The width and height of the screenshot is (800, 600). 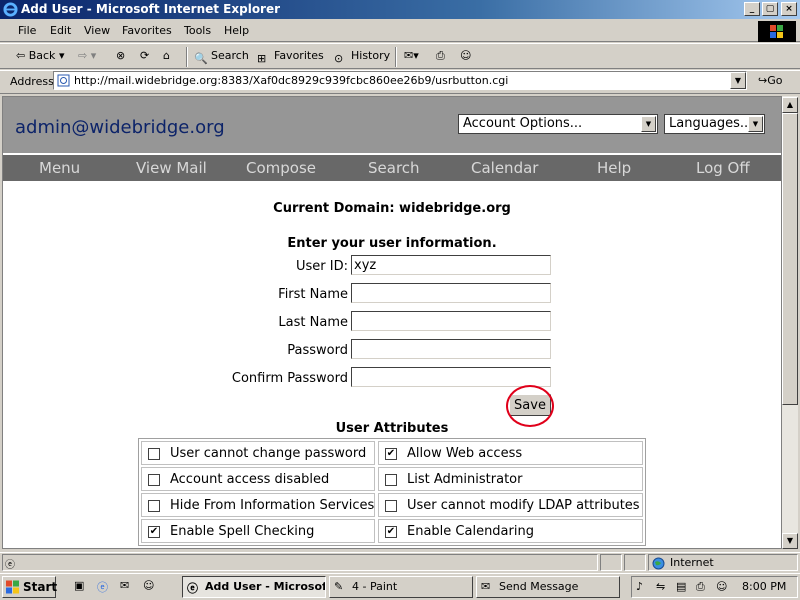 What do you see at coordinates (392, 208) in the screenshot?
I see `current-domain: Current Domain: widebridge.org` at bounding box center [392, 208].